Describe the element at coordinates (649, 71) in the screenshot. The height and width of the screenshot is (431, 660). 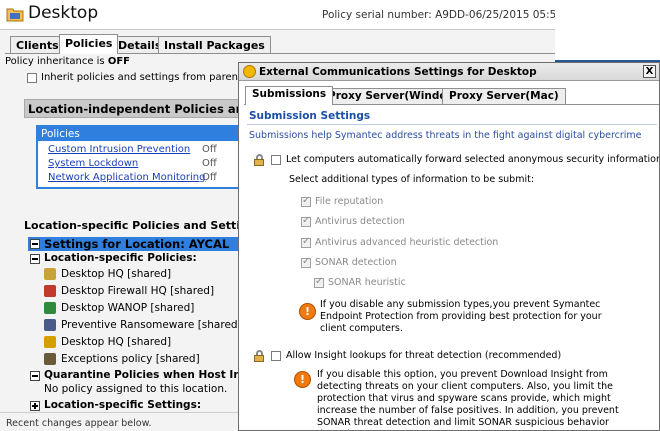
I see `close-button: X` at that location.